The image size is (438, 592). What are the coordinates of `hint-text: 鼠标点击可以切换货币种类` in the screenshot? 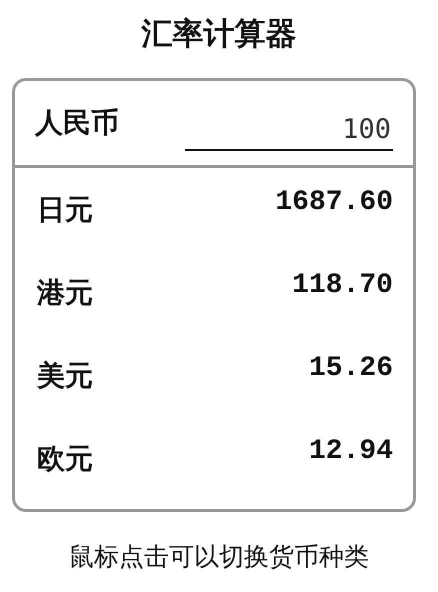 It's located at (219, 557).